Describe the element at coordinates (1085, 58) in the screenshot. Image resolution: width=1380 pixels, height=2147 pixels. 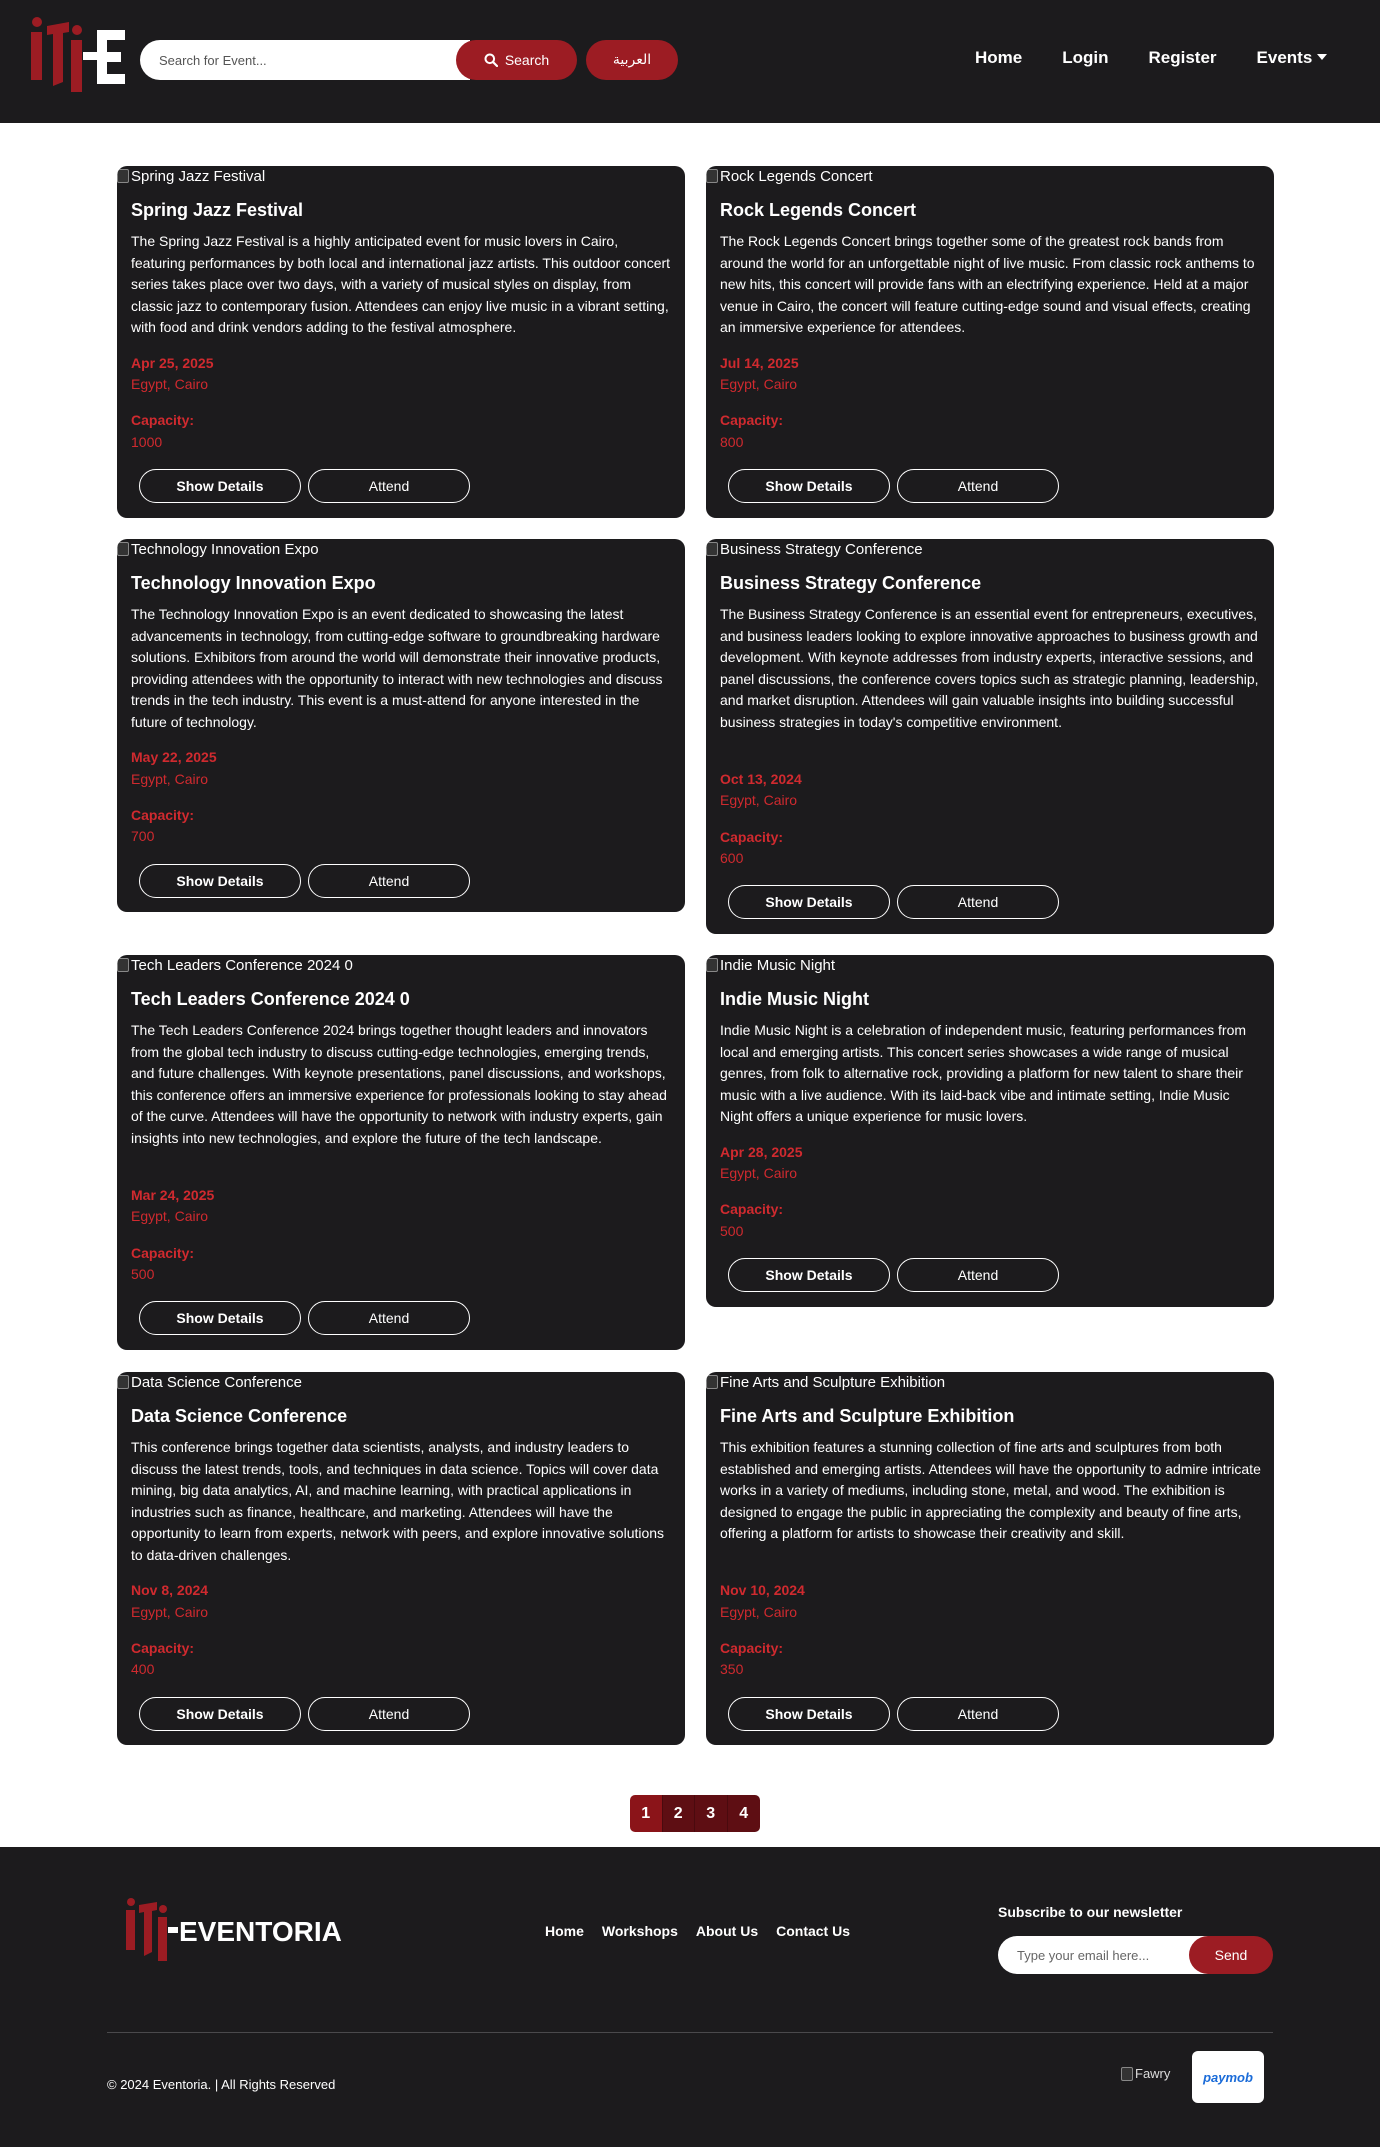
I see `nav-login: Login` at that location.